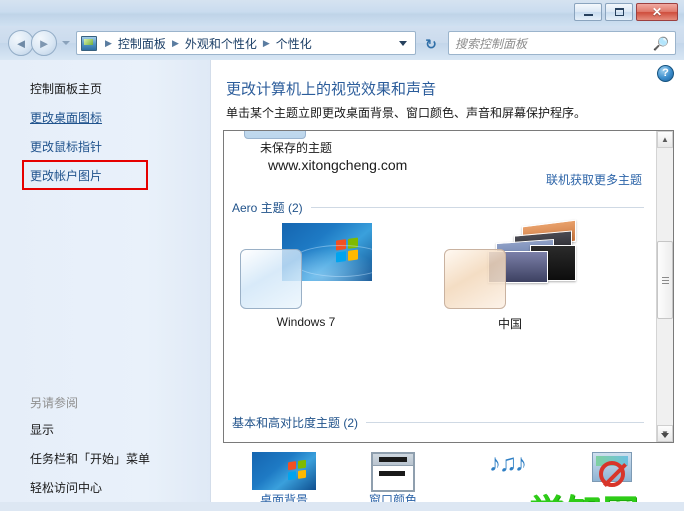 The image size is (684, 511). Describe the element at coordinates (267, 208) in the screenshot. I see `theme-group-label-aero: Aero 主题 (2)` at that location.